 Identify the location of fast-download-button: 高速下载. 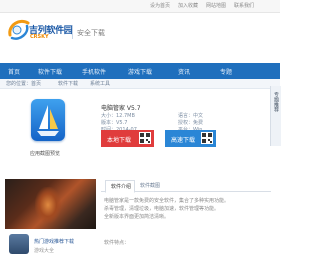
(190, 138).